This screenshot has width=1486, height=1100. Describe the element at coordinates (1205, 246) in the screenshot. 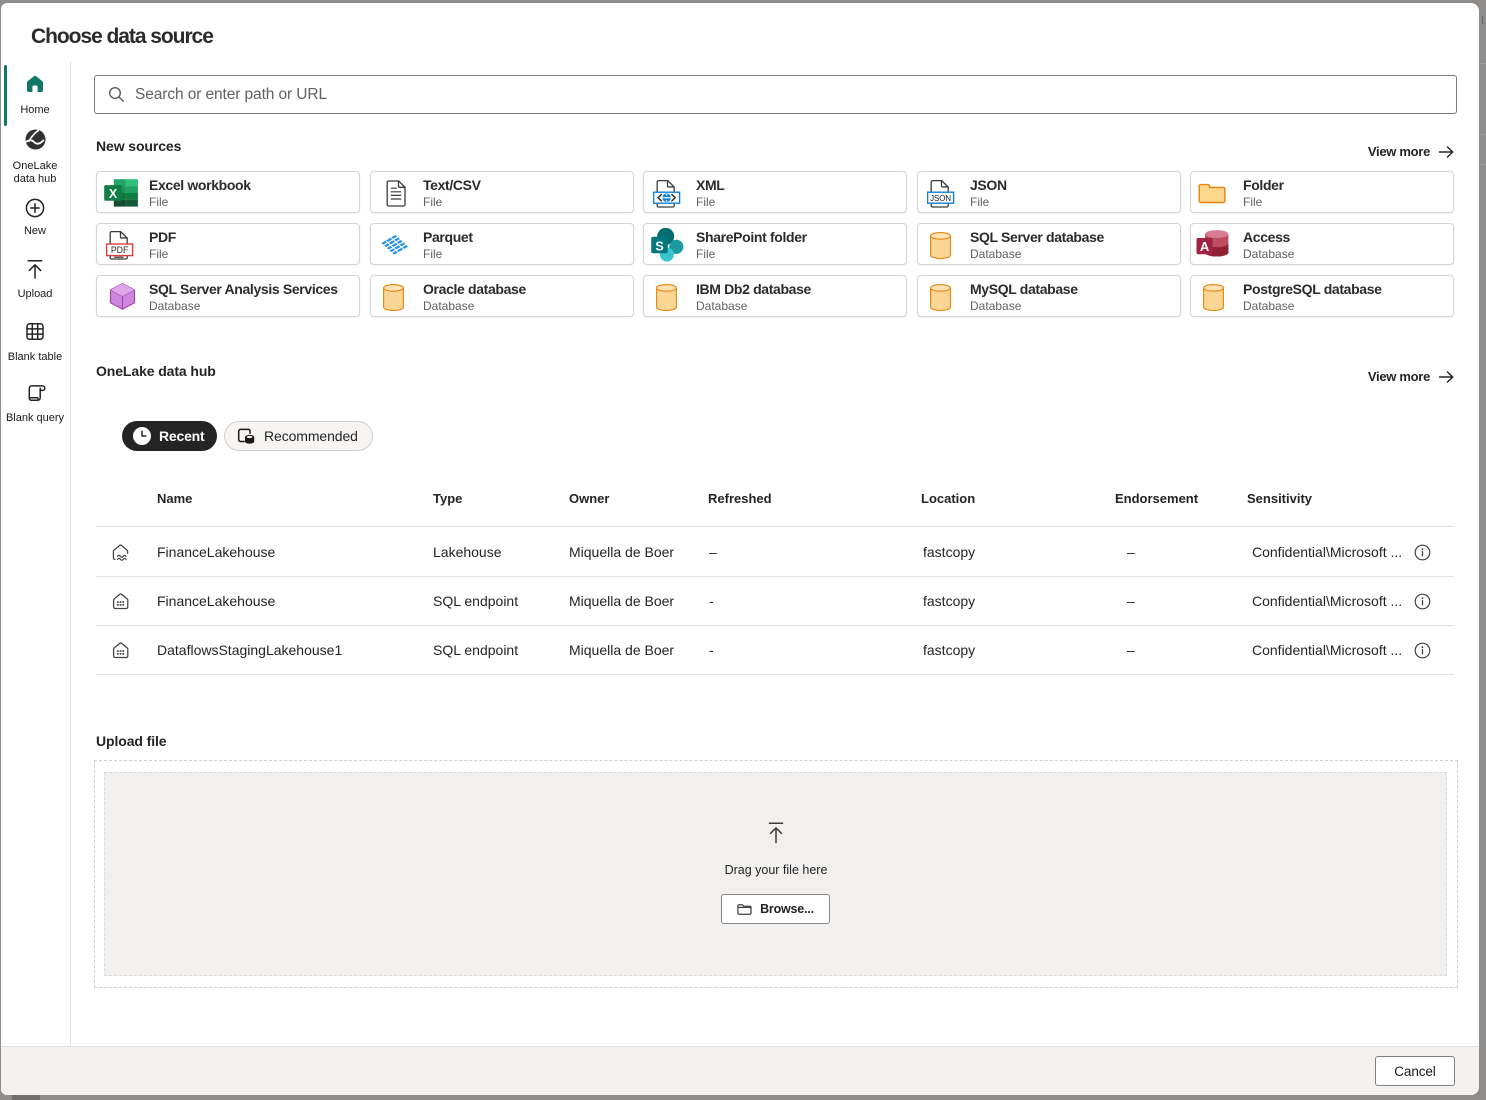

I see `svg-text: A` at that location.